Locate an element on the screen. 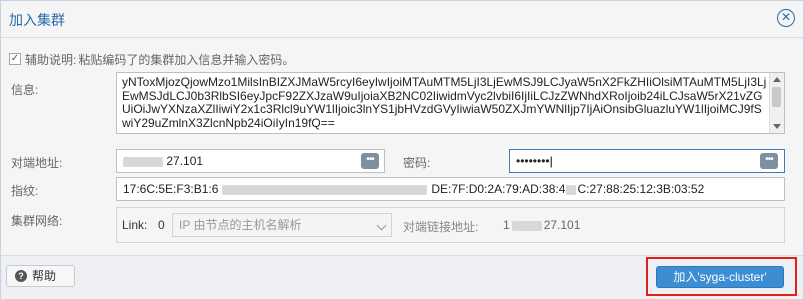  fingerprint-label: 指纹: is located at coordinates (25, 191).